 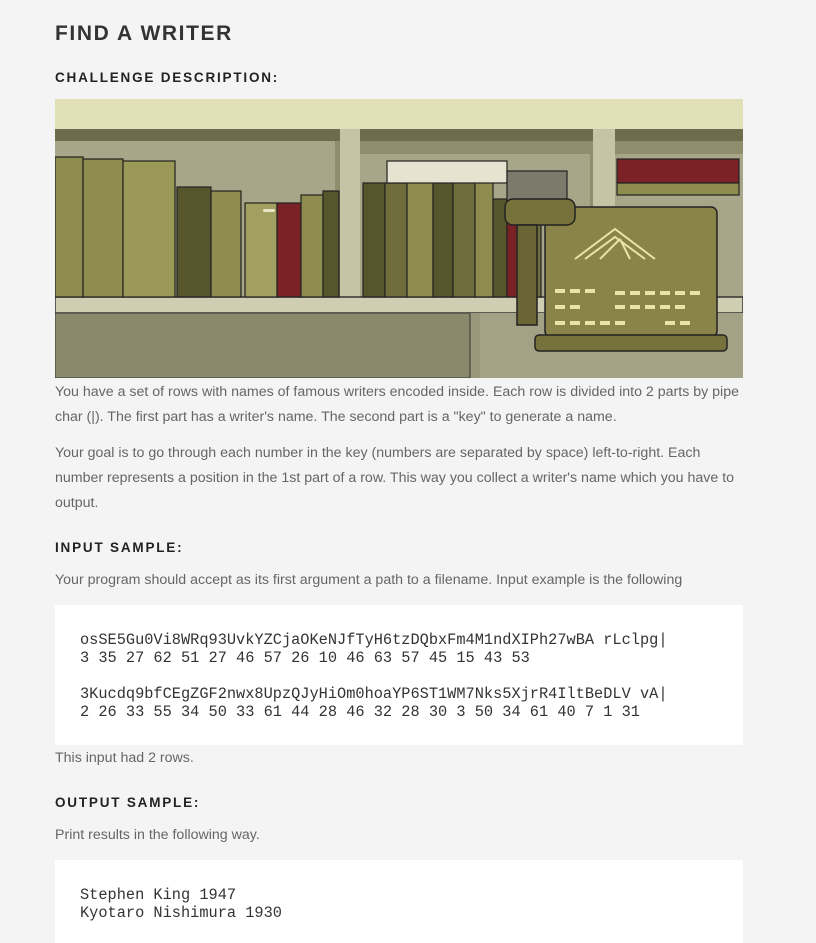 I want to click on output-line-2: Kyotaro Nishimura 1930, so click(x=181, y=913).